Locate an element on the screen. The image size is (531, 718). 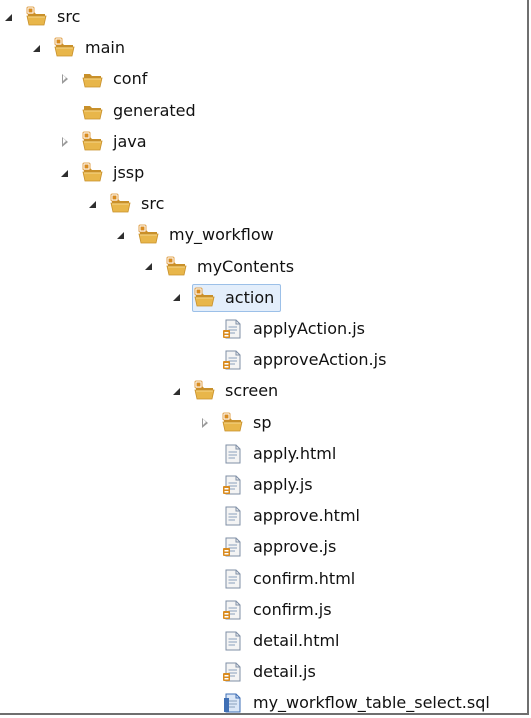
tree-item-sp: sp is located at coordinates (238, 423).